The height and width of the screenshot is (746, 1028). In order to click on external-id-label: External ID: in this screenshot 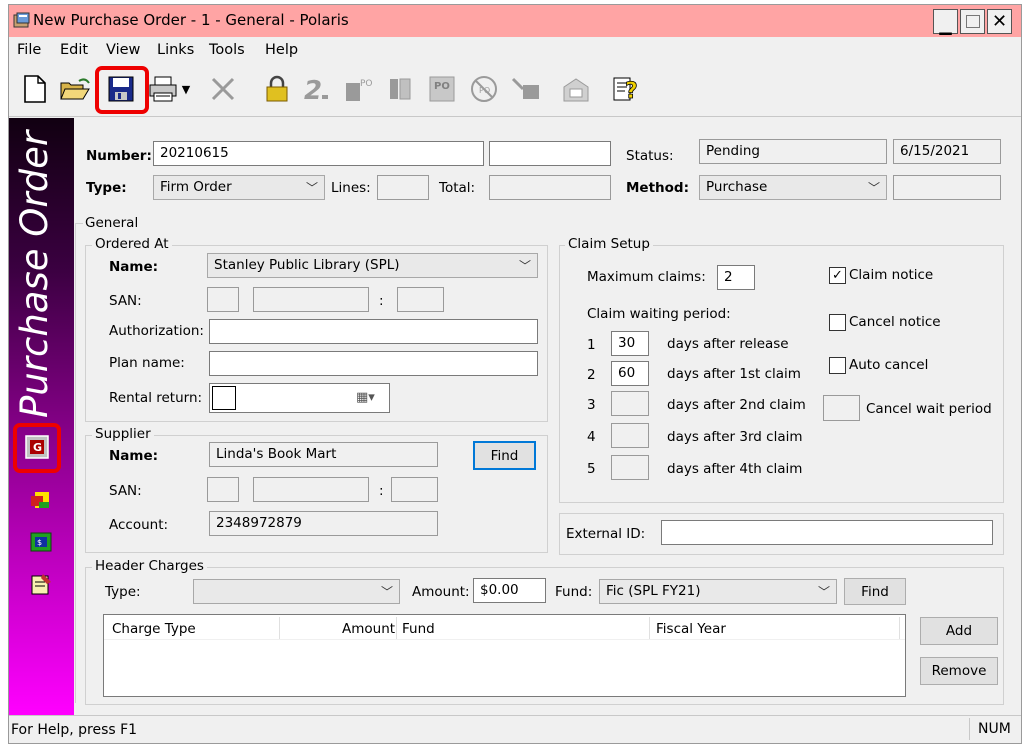, I will do `click(606, 534)`.